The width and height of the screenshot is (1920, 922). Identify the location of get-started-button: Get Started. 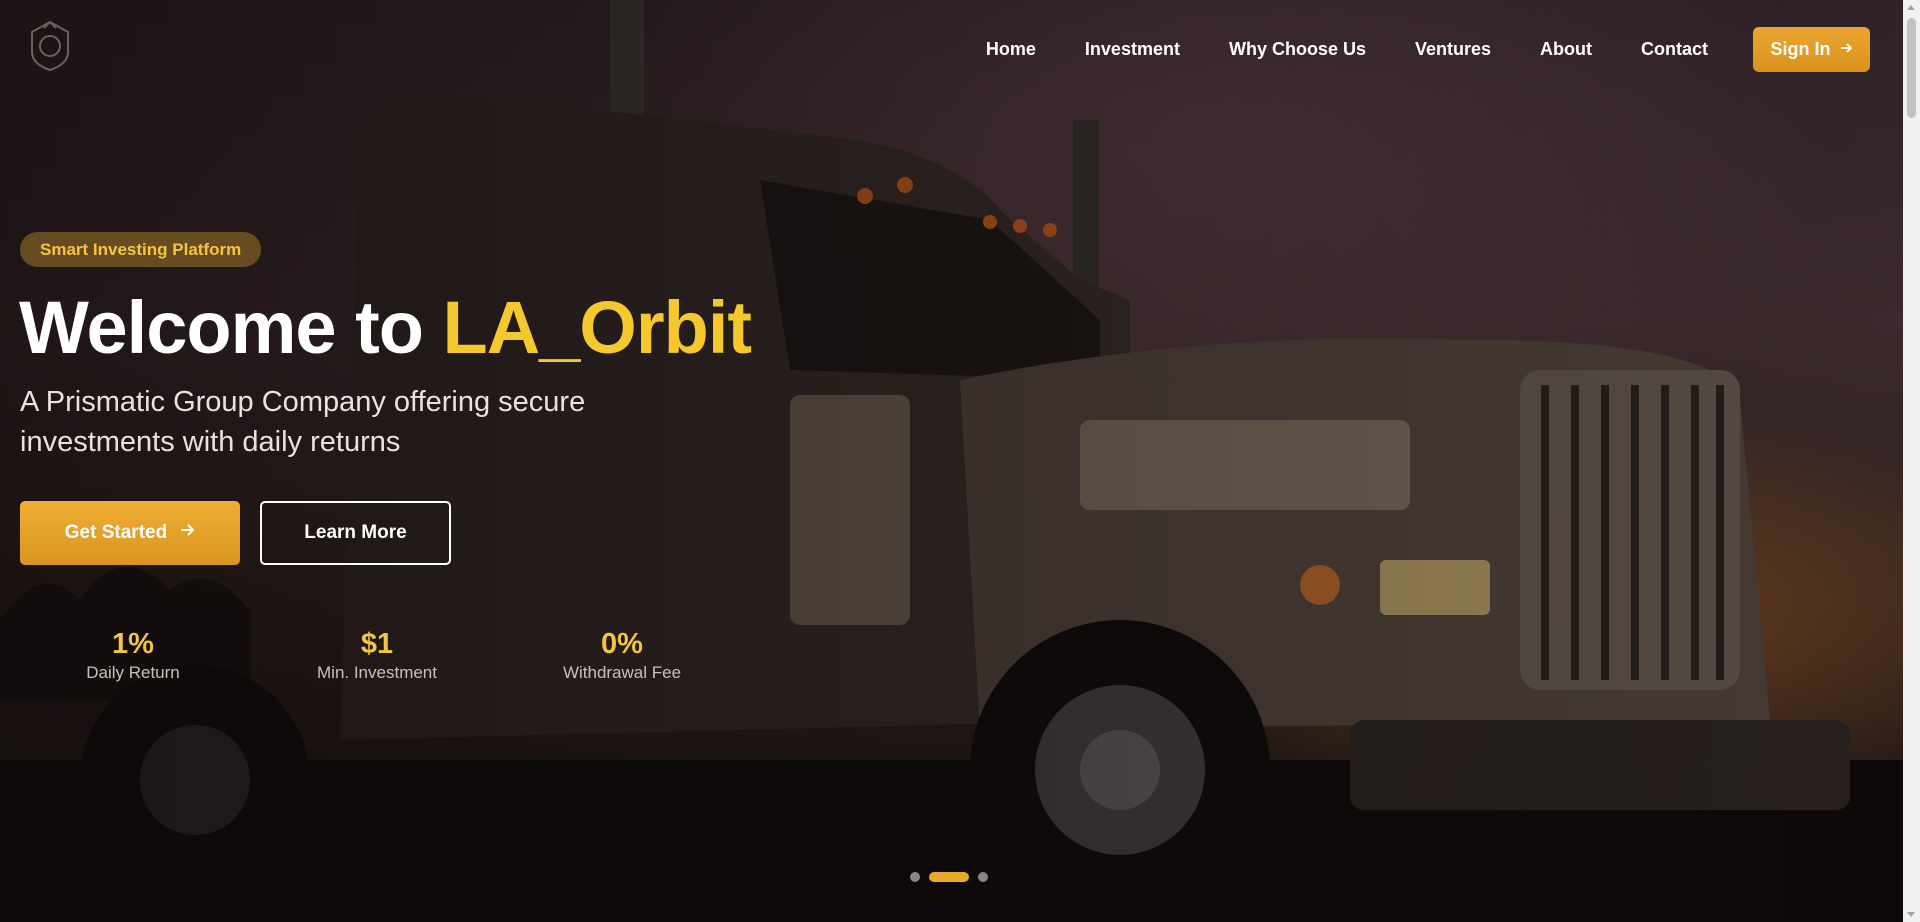
(130, 533).